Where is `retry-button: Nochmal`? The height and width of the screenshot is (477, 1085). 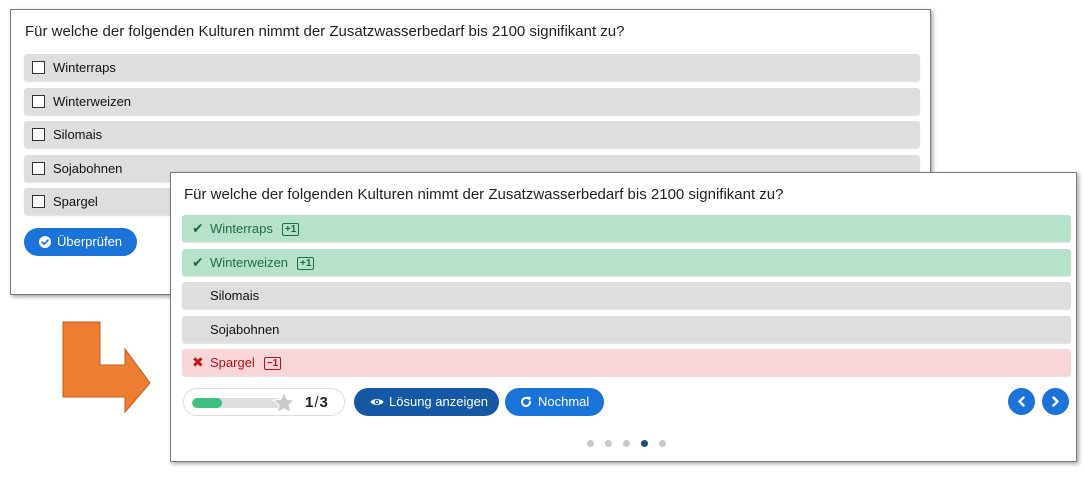 retry-button: Nochmal is located at coordinates (554, 402).